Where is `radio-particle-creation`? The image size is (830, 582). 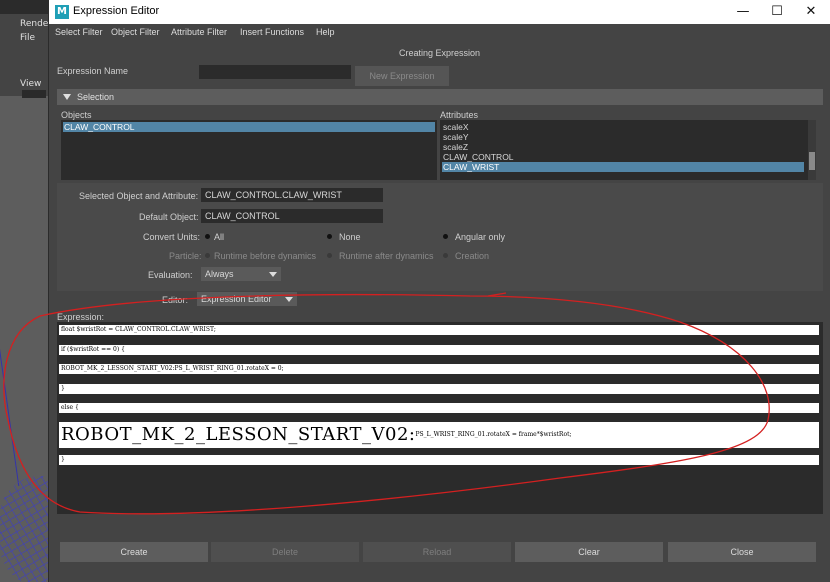
radio-particle-creation is located at coordinates (445, 255).